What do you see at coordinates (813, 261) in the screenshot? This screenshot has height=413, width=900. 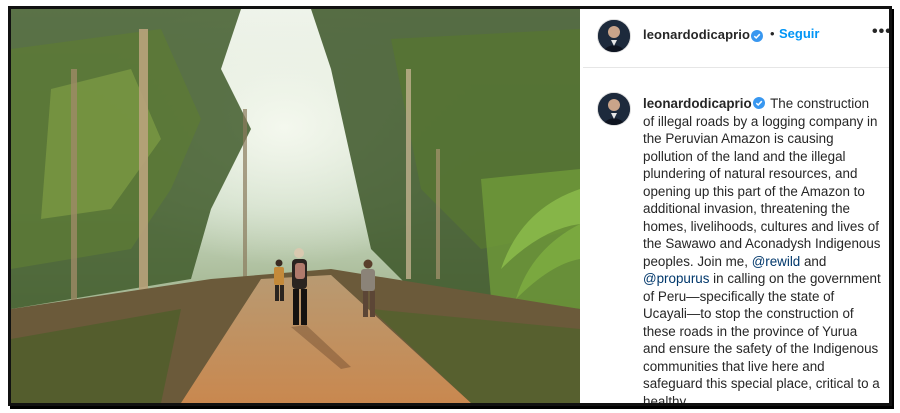 I see `caption-text-2: and` at bounding box center [813, 261].